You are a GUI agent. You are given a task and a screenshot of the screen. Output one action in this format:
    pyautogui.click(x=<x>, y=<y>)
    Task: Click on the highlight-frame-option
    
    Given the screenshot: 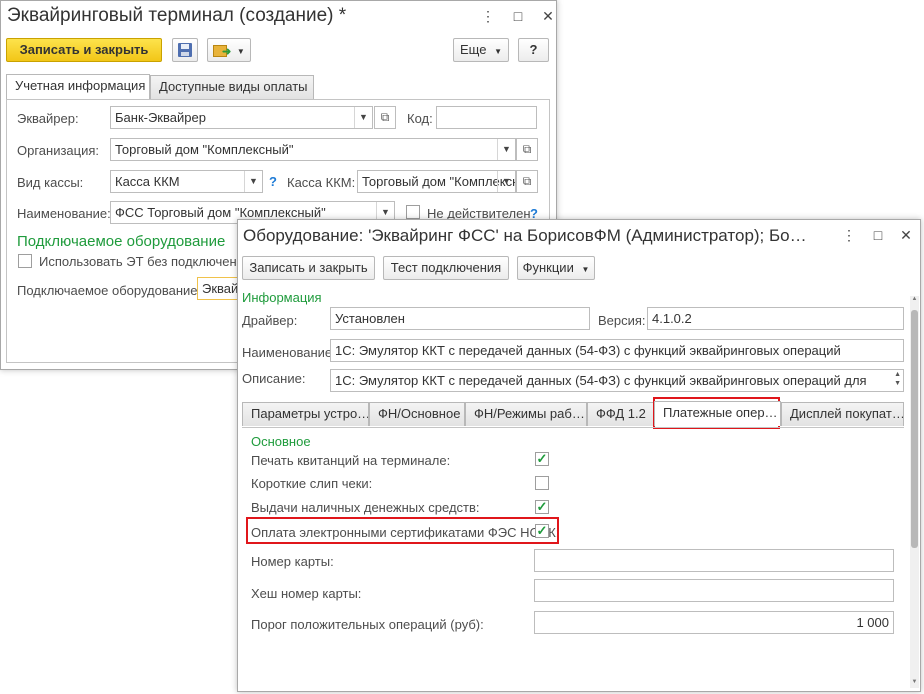 What is the action you would take?
    pyautogui.click(x=402, y=530)
    